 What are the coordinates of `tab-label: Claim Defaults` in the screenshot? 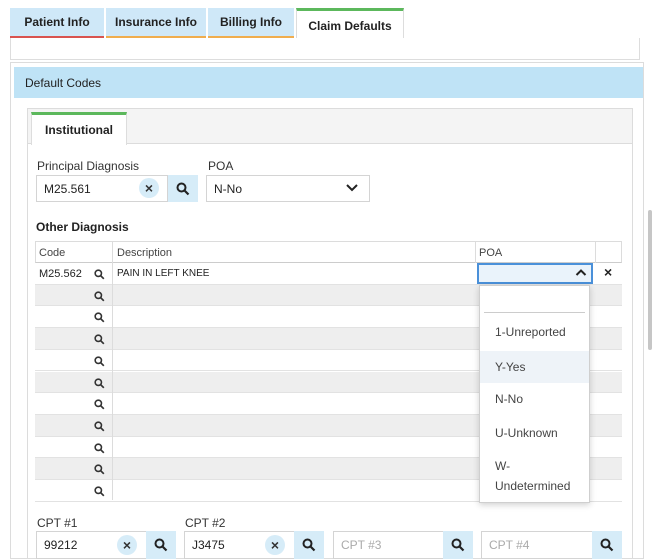 It's located at (350, 26).